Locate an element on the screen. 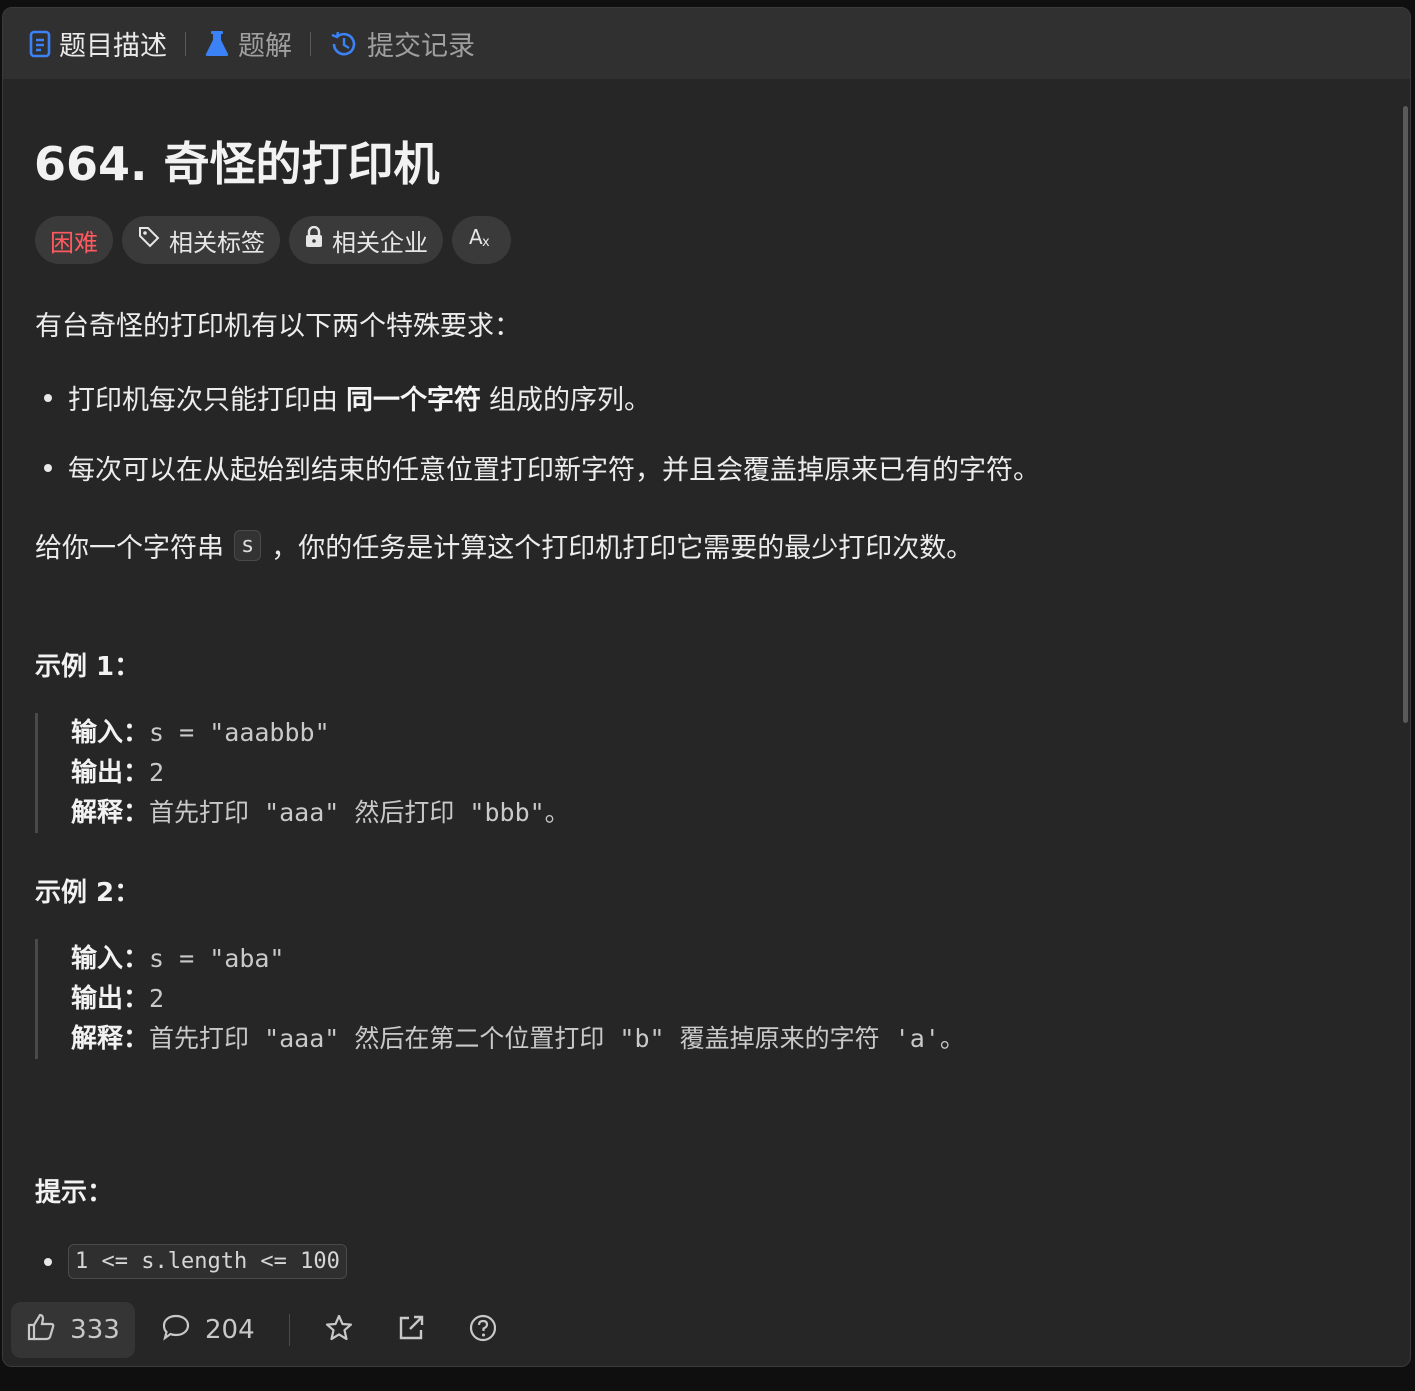  tab-submissions-label: 提交记录 is located at coordinates (421, 46).